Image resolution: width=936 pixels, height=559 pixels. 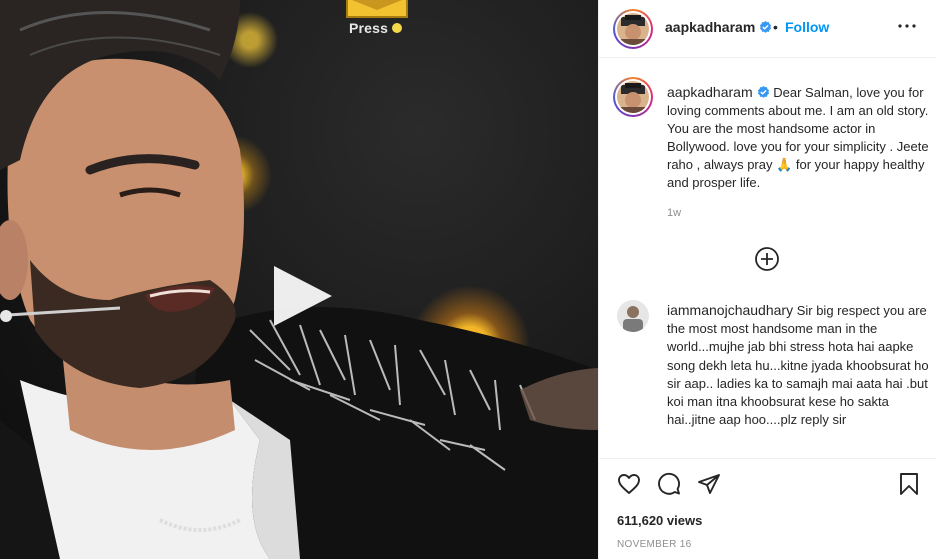 I want to click on caption-author-avatar, so click(x=633, y=97).